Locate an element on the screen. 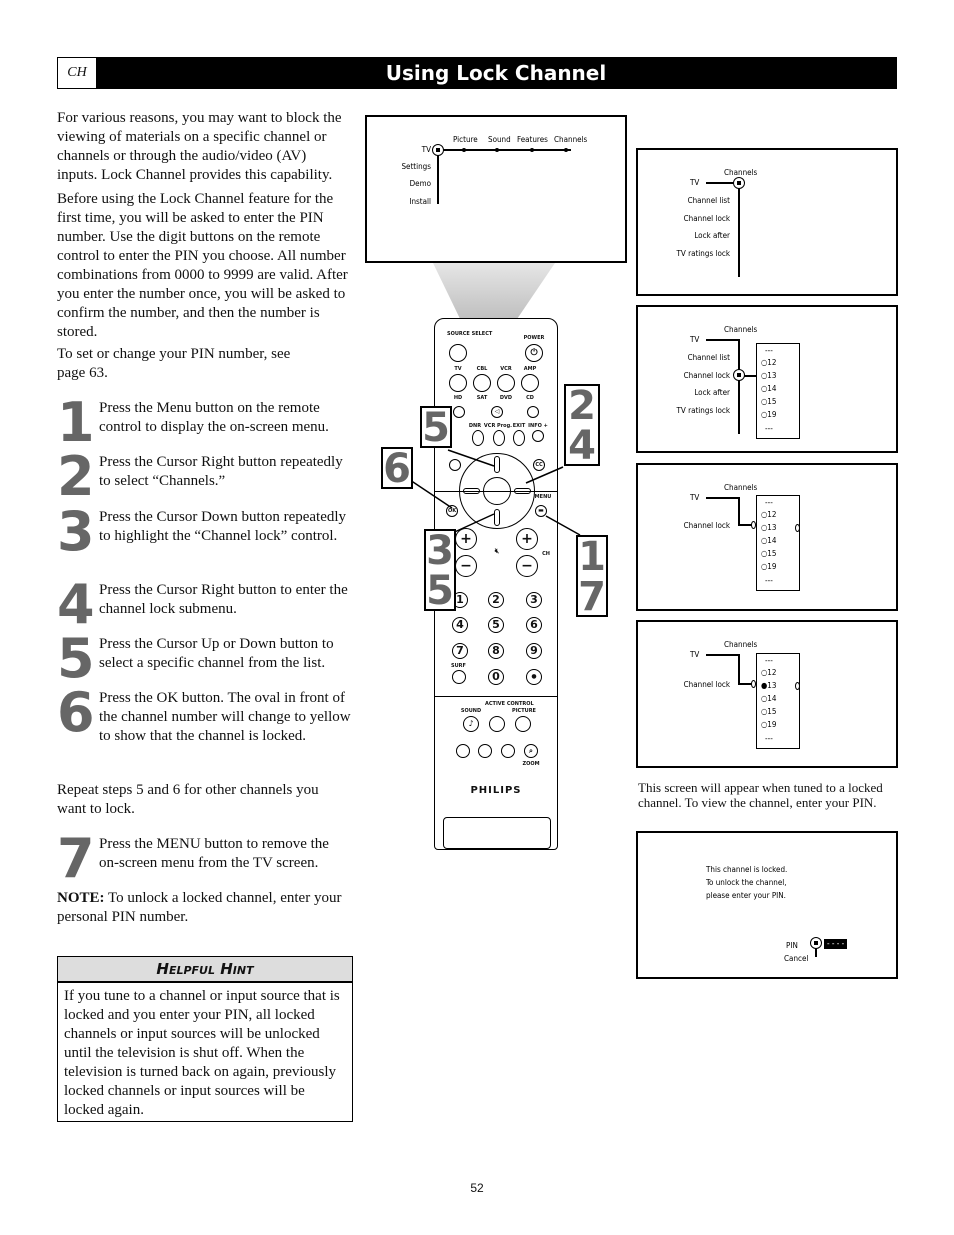  label-zoom: ZOOM is located at coordinates (531, 764).